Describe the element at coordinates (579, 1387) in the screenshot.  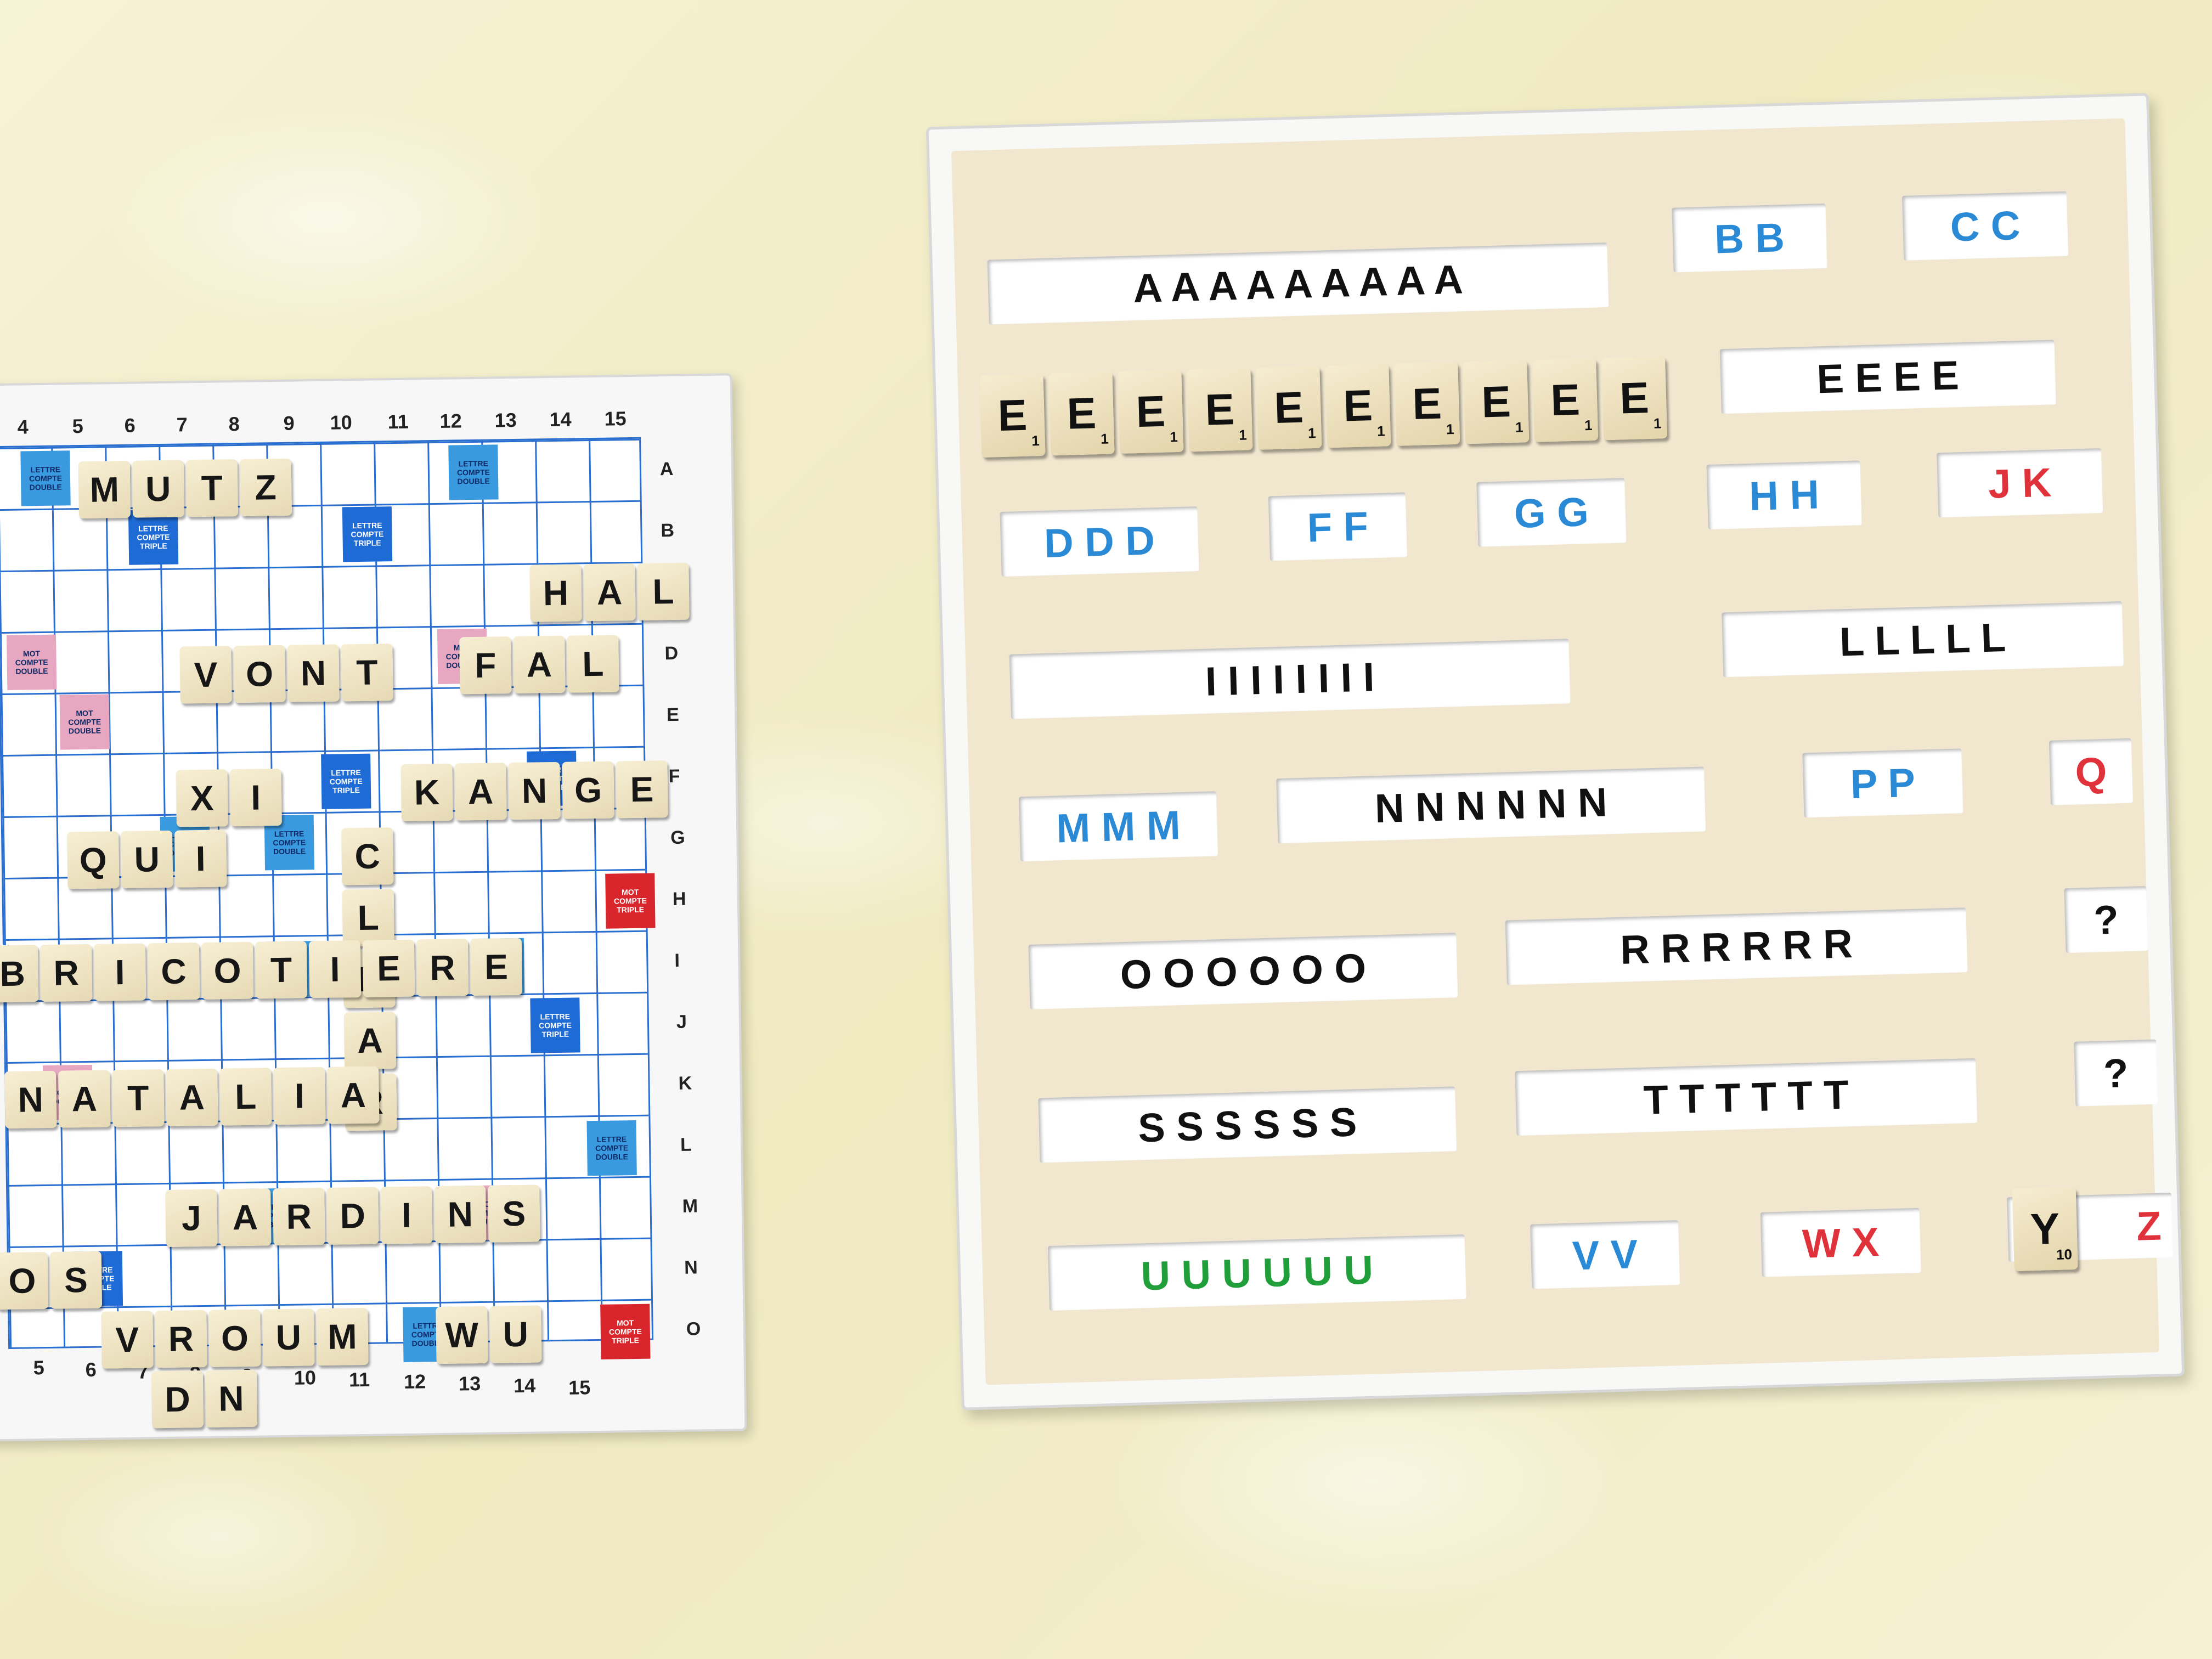
I see `col-number-bottom: 15` at that location.